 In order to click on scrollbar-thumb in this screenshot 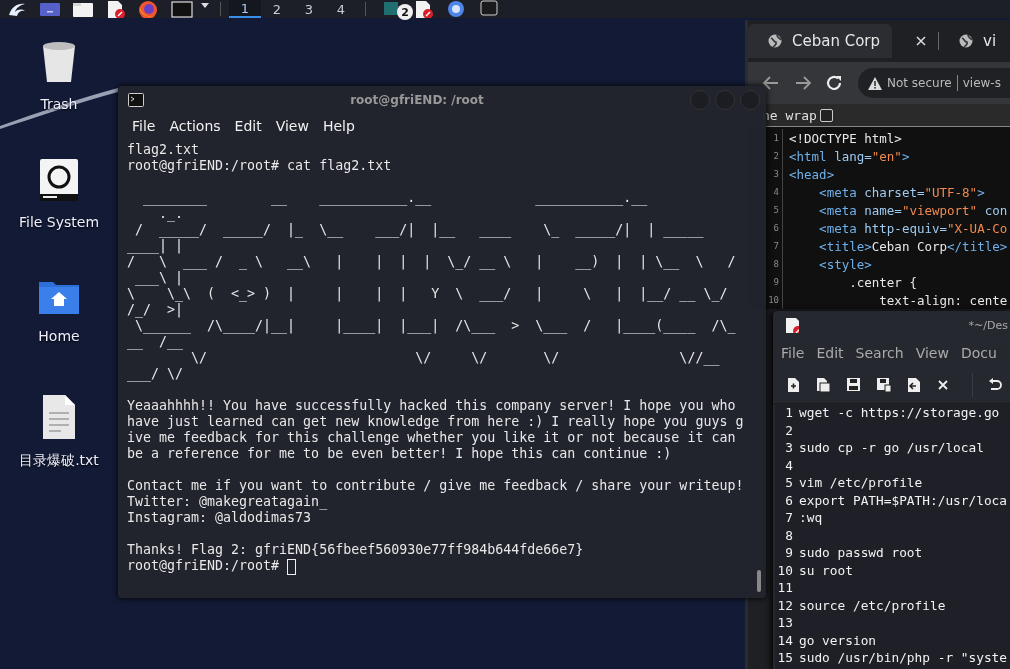, I will do `click(759, 581)`.